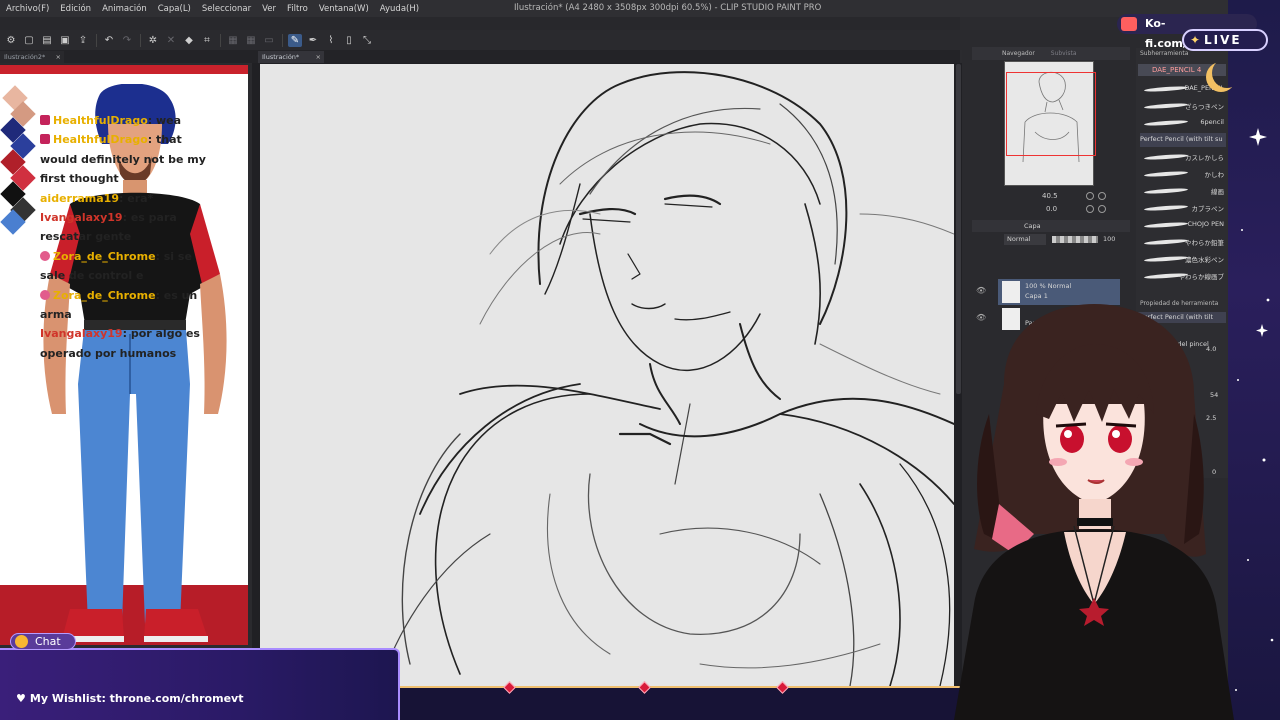 This screenshot has width=1280, height=720. What do you see at coordinates (1051, 114) in the screenshot?
I see `navigator-view-frame` at bounding box center [1051, 114].